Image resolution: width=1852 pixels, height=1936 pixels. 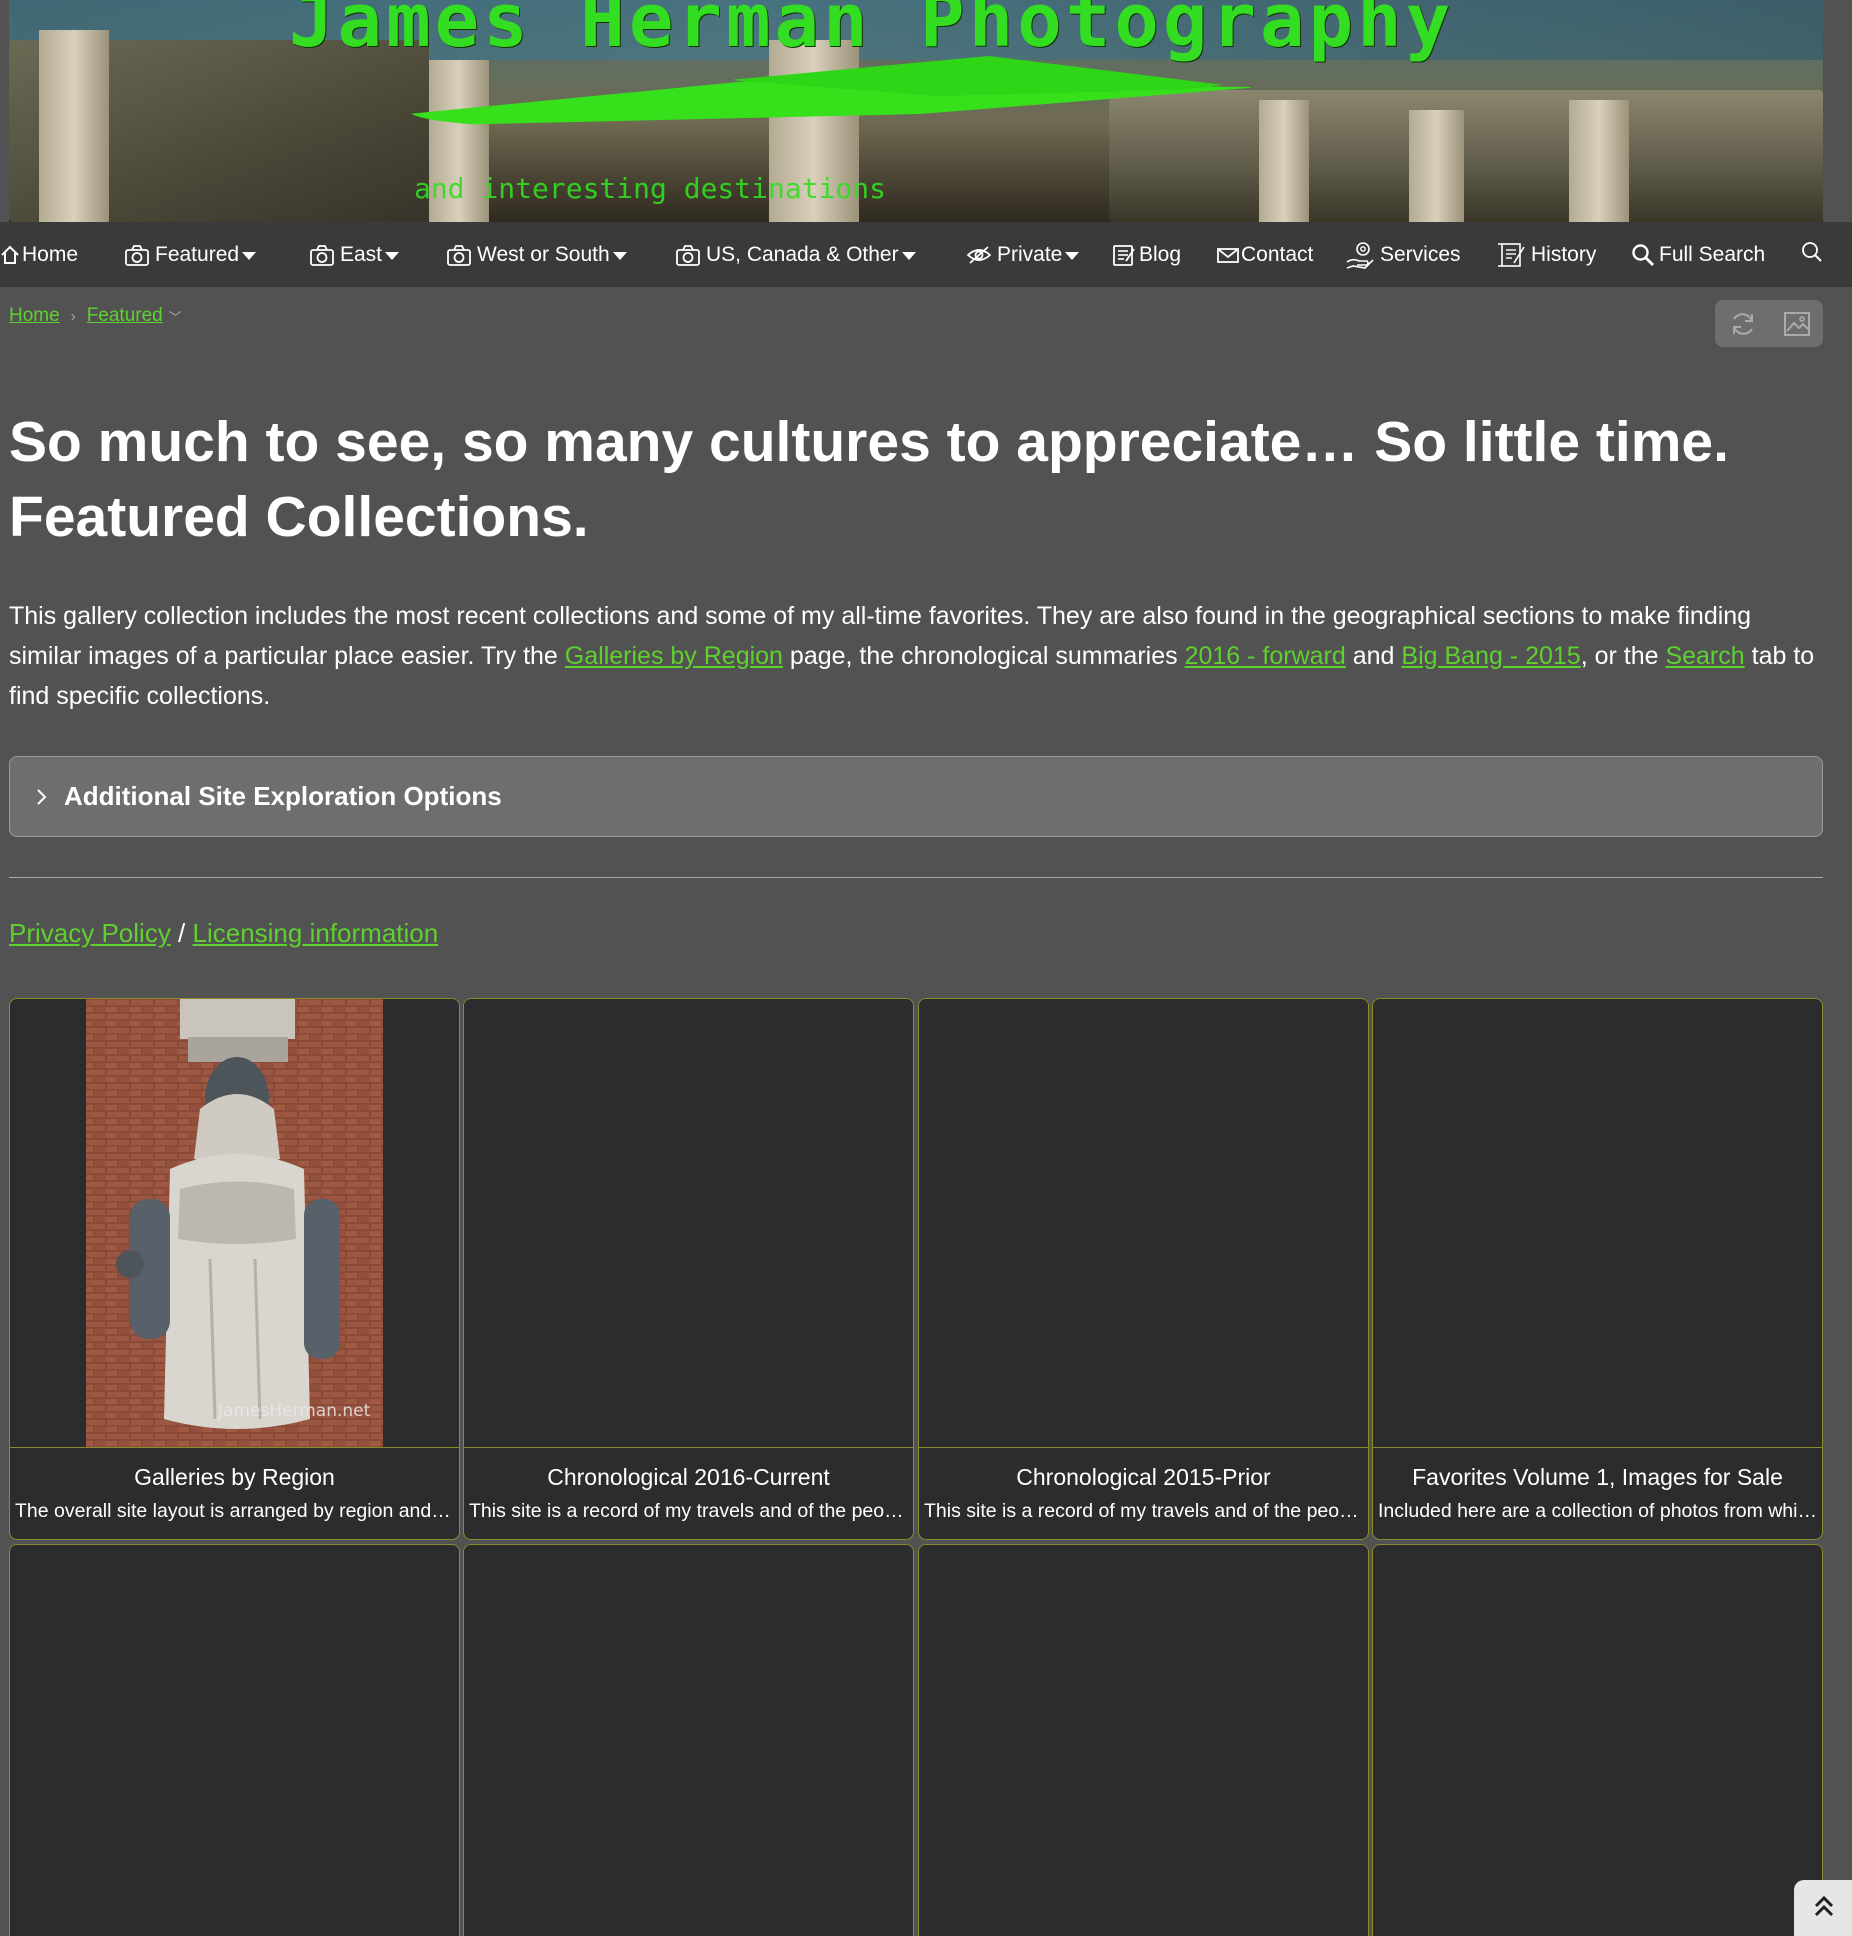 What do you see at coordinates (34, 316) in the screenshot?
I see `breadcrumb-home-link: Home` at bounding box center [34, 316].